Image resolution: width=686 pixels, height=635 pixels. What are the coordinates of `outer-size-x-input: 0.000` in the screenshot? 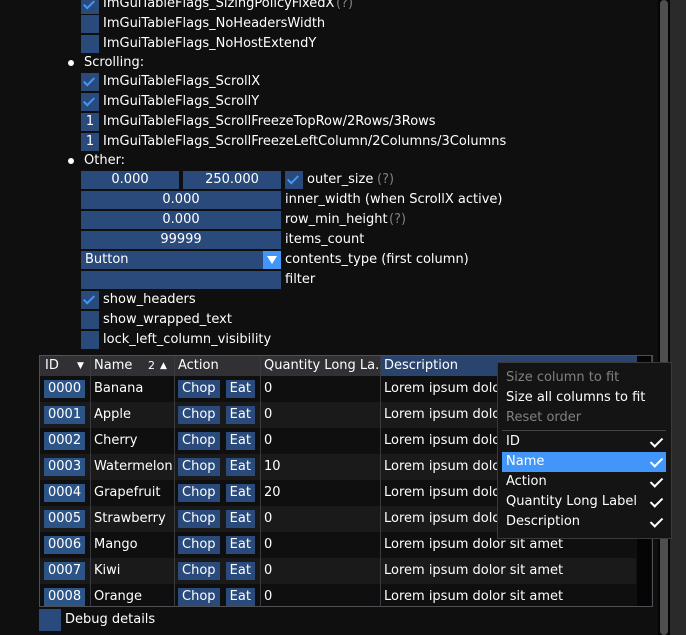 It's located at (130, 180).